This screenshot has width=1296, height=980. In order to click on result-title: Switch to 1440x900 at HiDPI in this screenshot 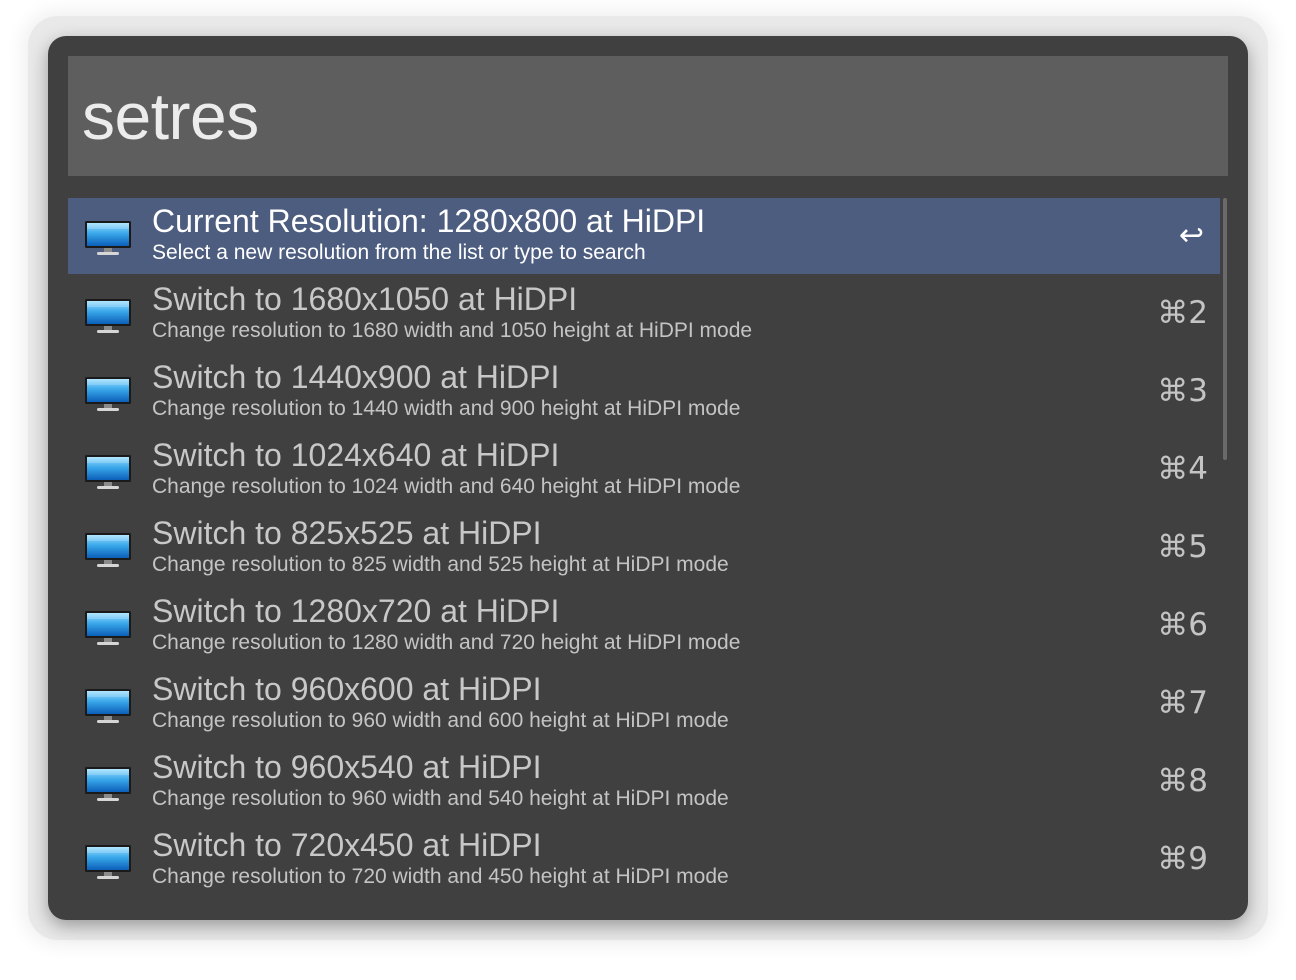, I will do `click(356, 377)`.